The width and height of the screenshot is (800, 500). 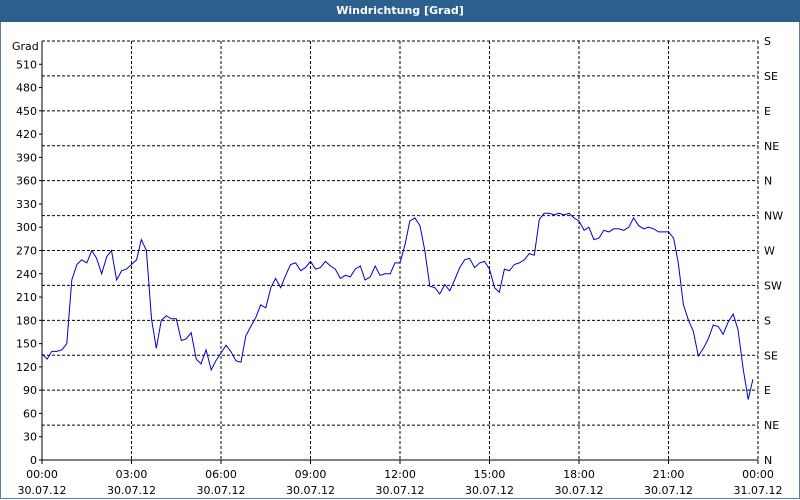 What do you see at coordinates (669, 474) in the screenshot?
I see `x-tick-time: 21:00` at bounding box center [669, 474].